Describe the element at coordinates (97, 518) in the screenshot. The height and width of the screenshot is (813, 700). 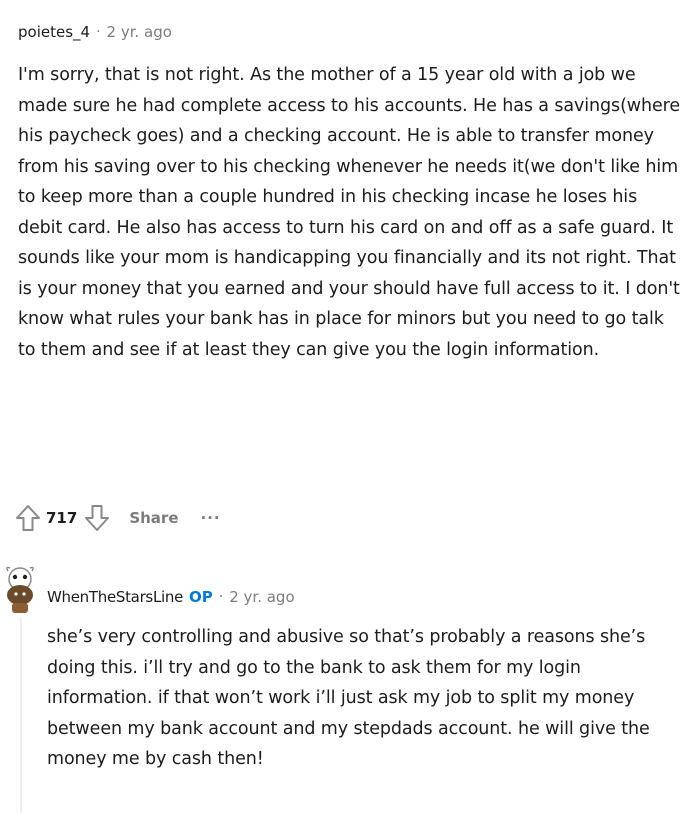
I see `downvote-arrow-icon` at that location.